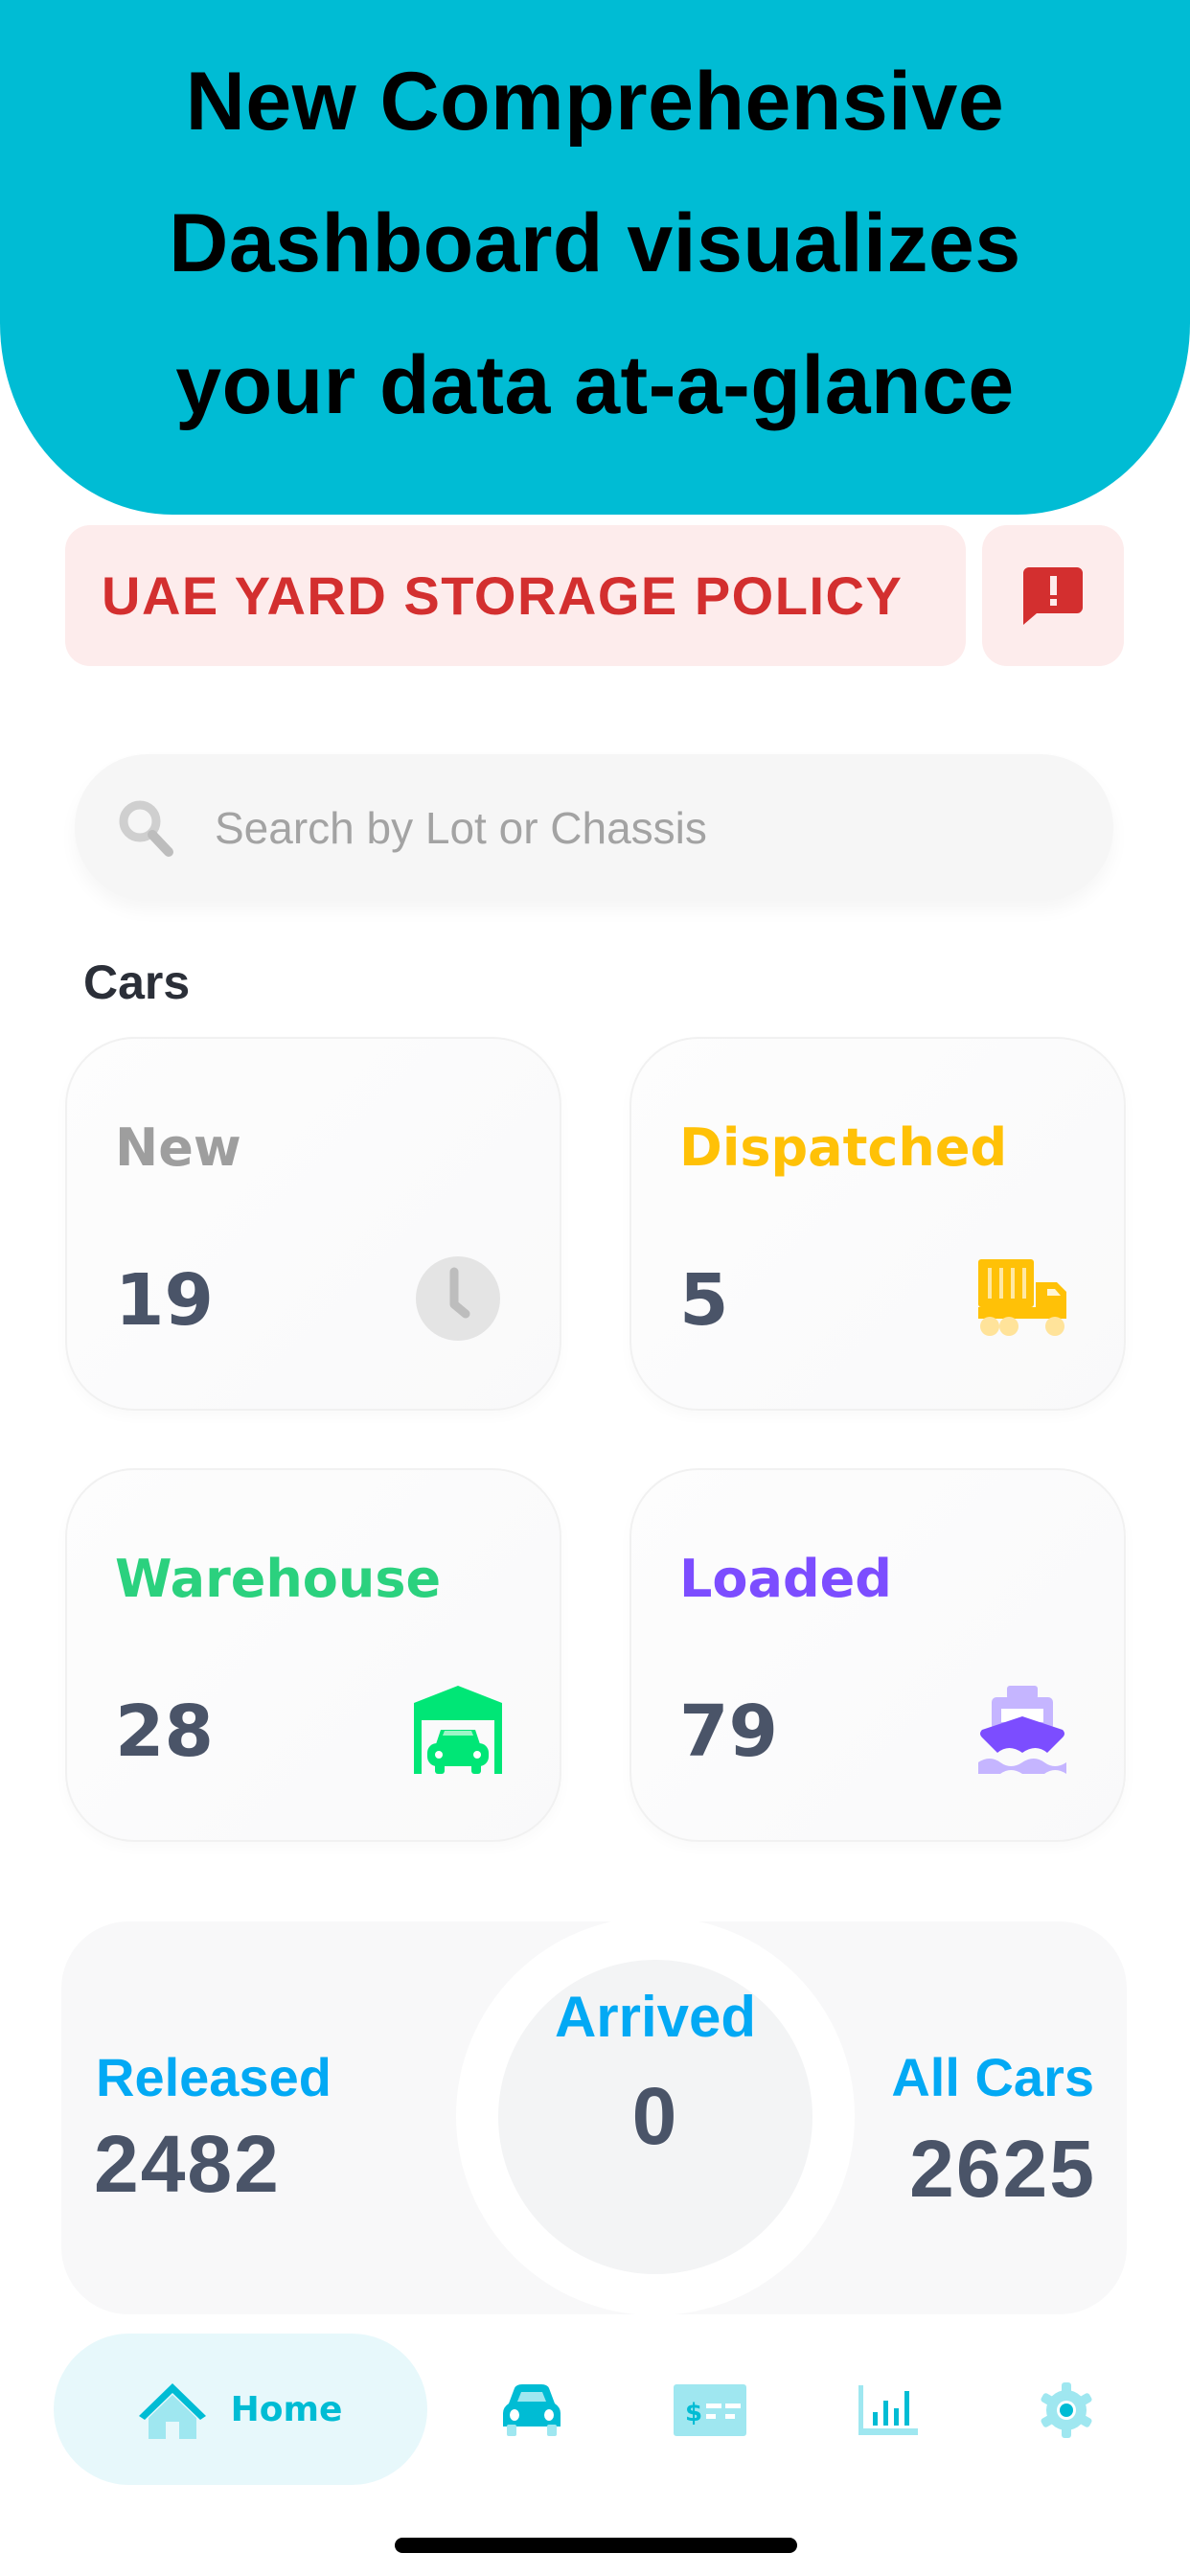 The width and height of the screenshot is (1190, 2576). What do you see at coordinates (458, 1298) in the screenshot?
I see `clock-icon` at bounding box center [458, 1298].